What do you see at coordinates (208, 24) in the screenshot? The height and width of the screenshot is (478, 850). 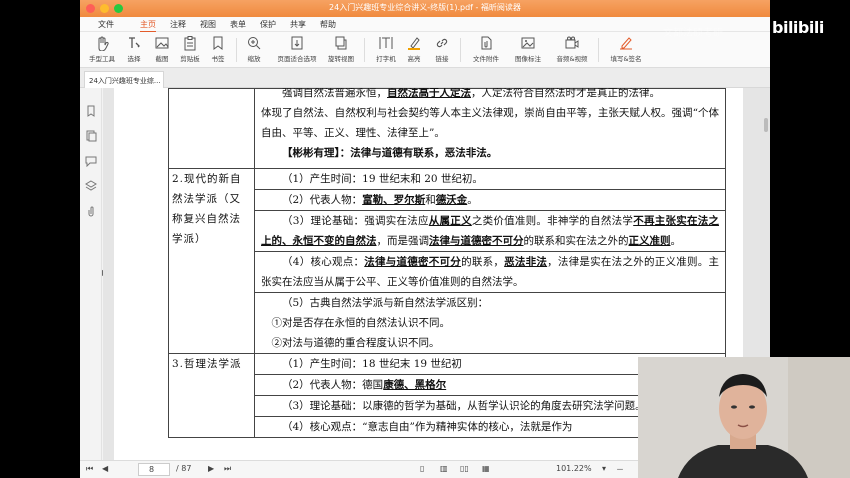 I see `menu-view: 视图` at bounding box center [208, 24].